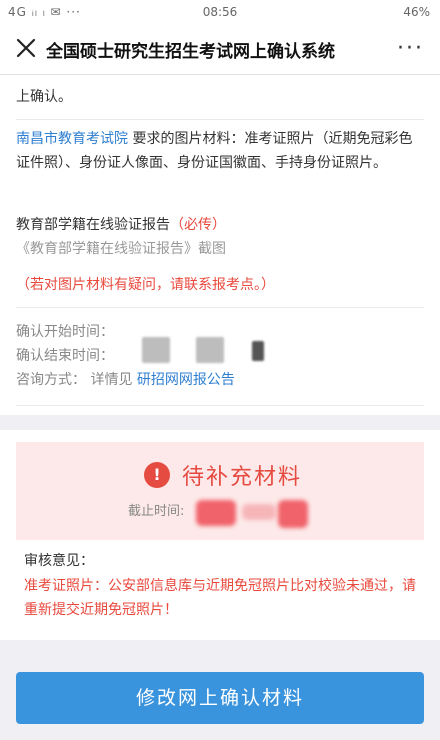  I want to click on exam-institute-link: 南昌市教育考试院, so click(72, 139).